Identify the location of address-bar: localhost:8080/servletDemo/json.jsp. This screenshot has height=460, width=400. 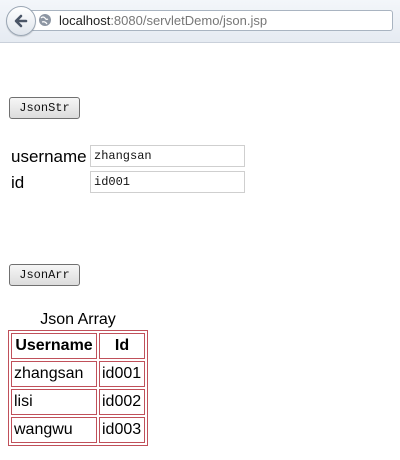
(210, 20).